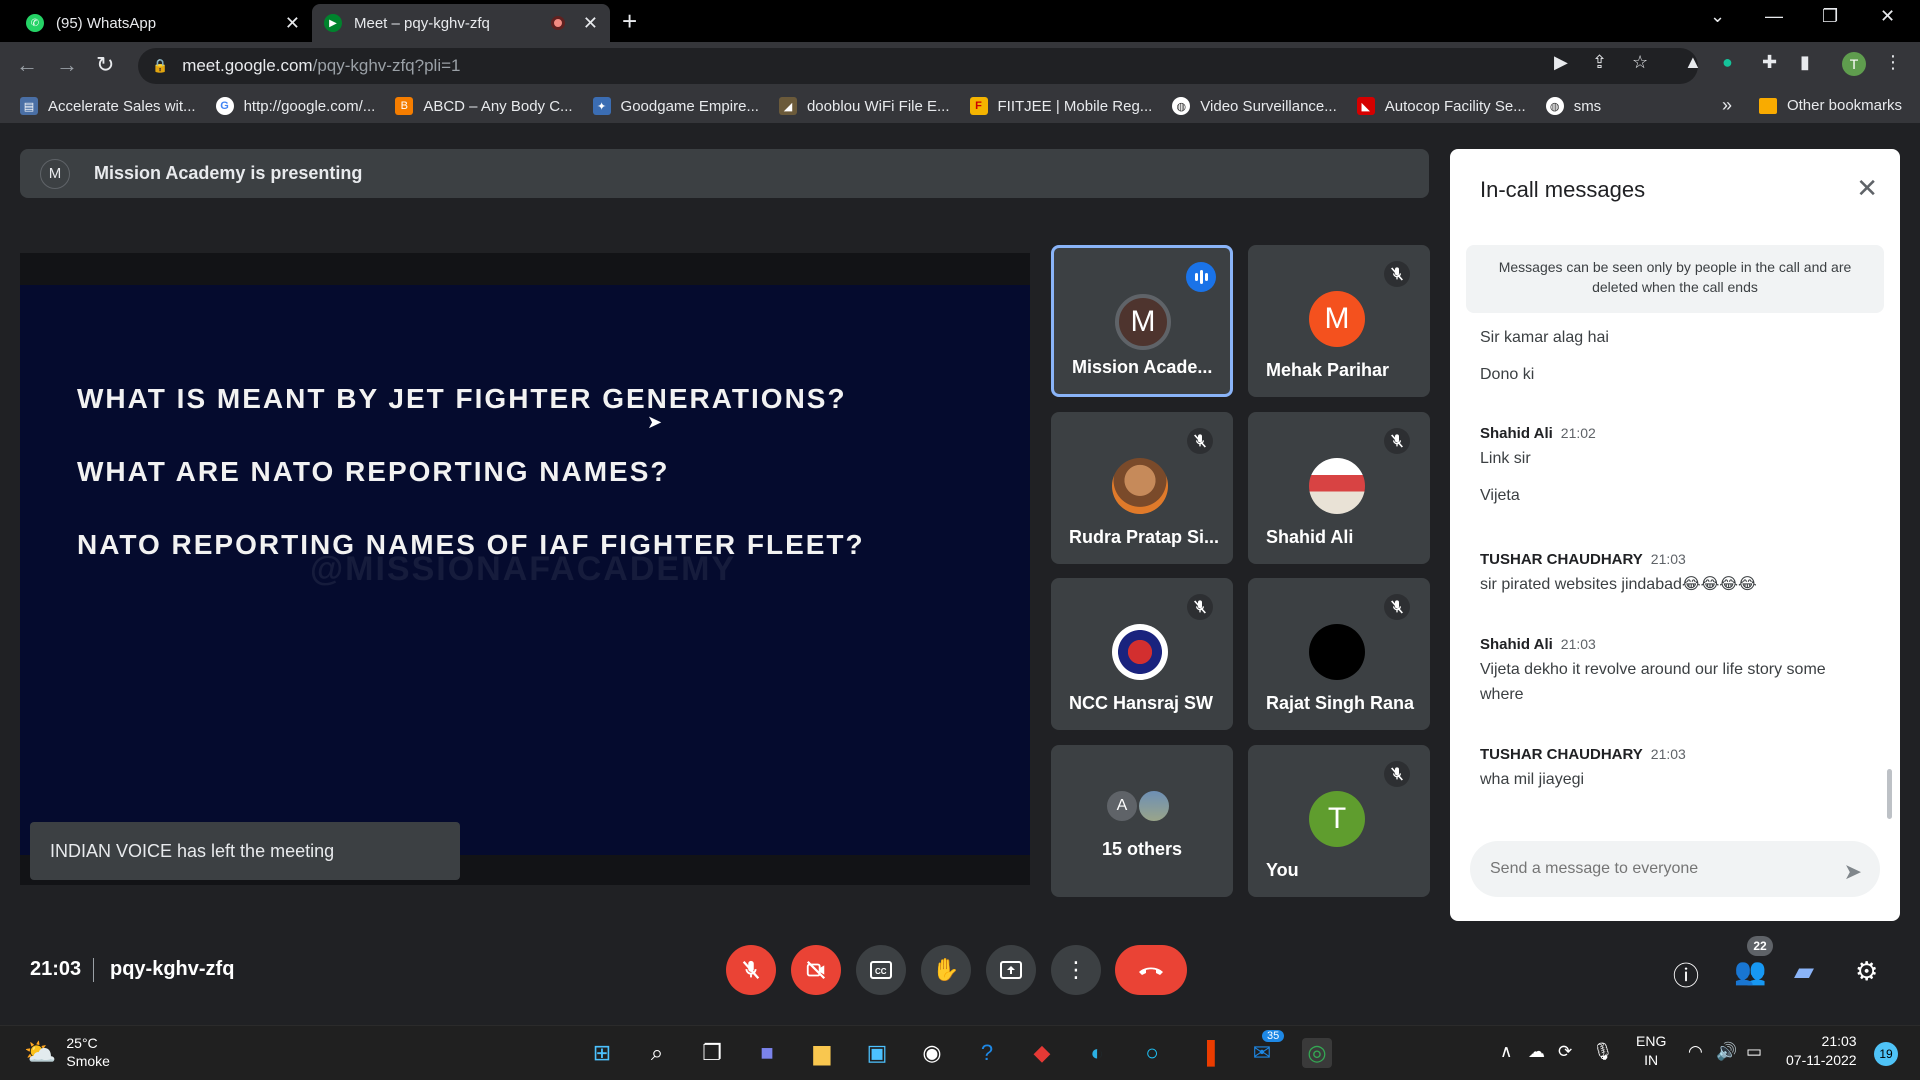  I want to click on activities-icon: ⚙, so click(1866, 971).